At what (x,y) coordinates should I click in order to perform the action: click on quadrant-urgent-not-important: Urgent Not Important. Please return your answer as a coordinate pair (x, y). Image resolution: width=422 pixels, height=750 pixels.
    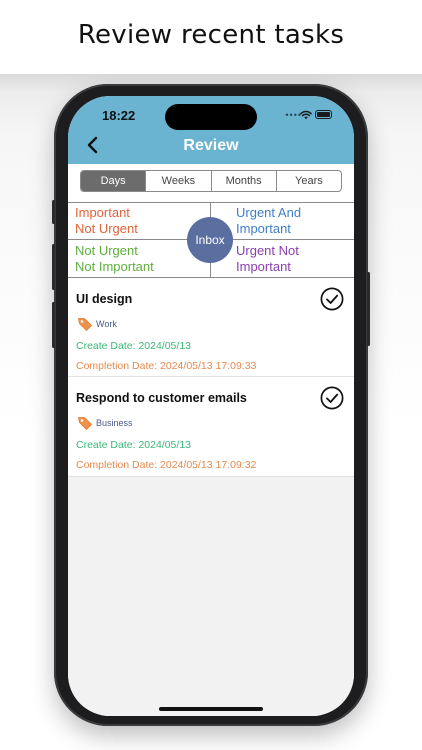
    Looking at the image, I should click on (267, 259).